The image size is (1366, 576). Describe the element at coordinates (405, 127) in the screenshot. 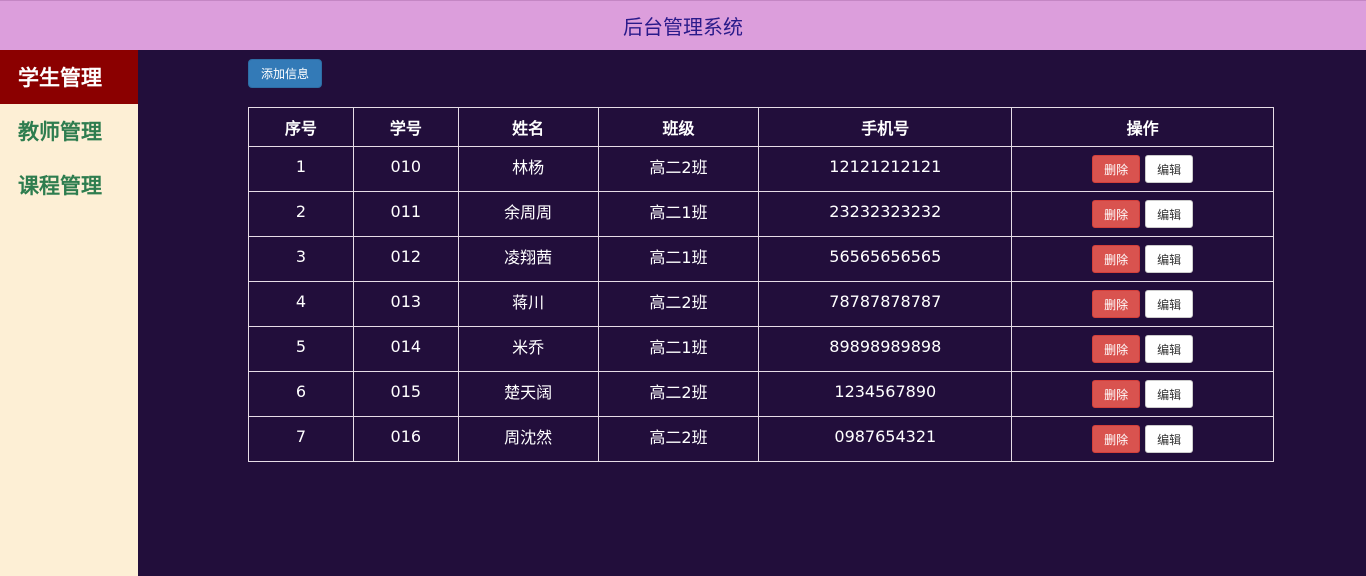

I see `column-header-student-id: 学号` at that location.